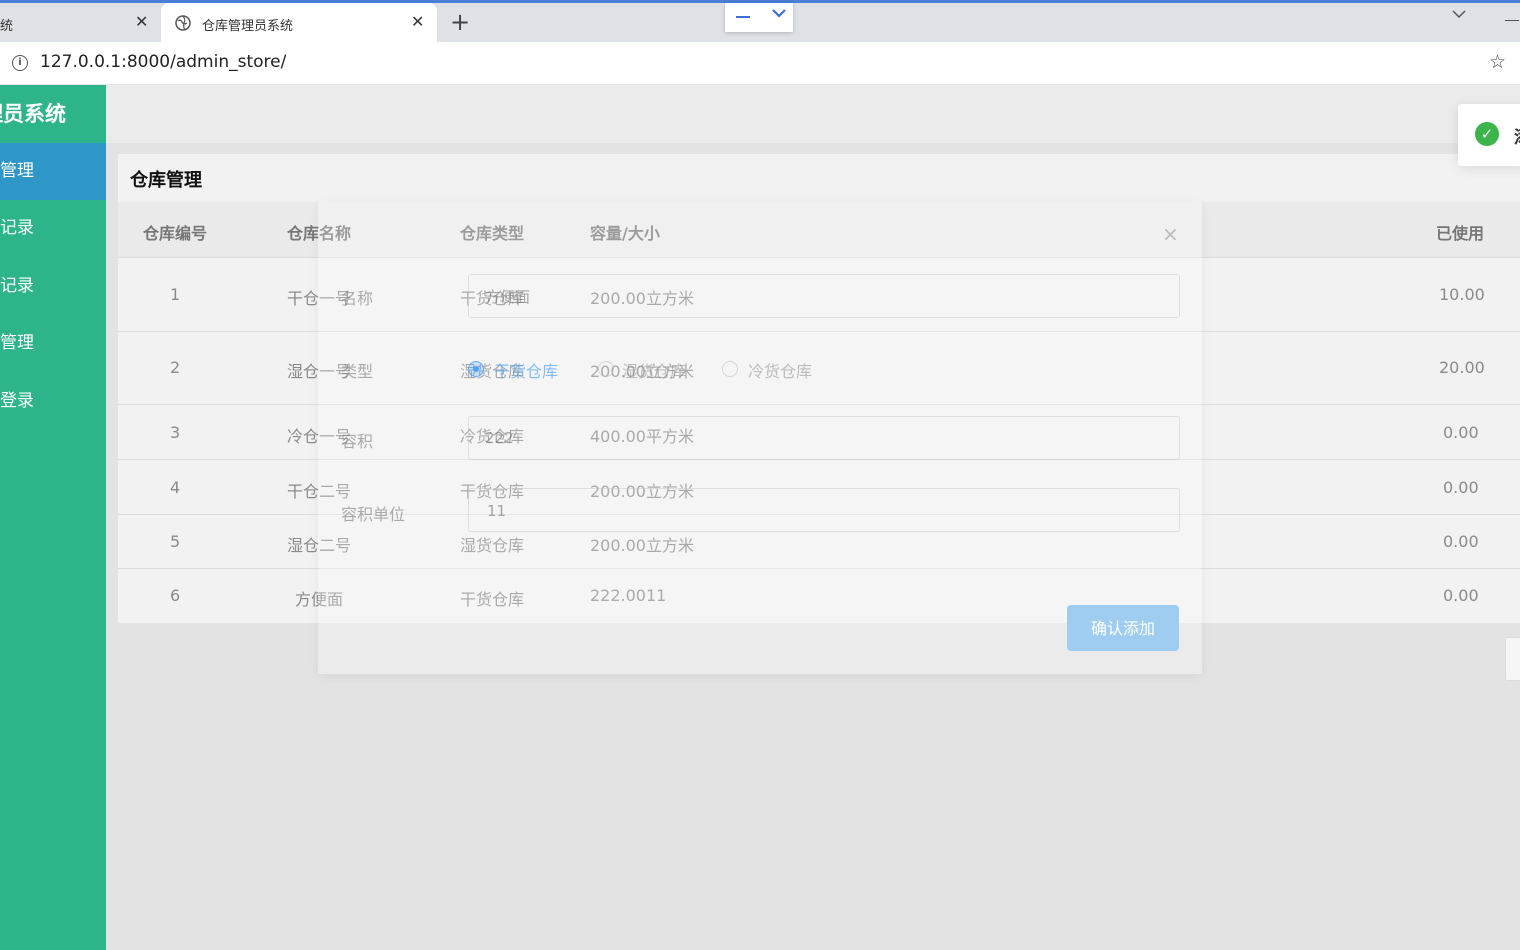 This screenshot has width=1520, height=950. I want to click on site-info-icon: i, so click(20, 63).